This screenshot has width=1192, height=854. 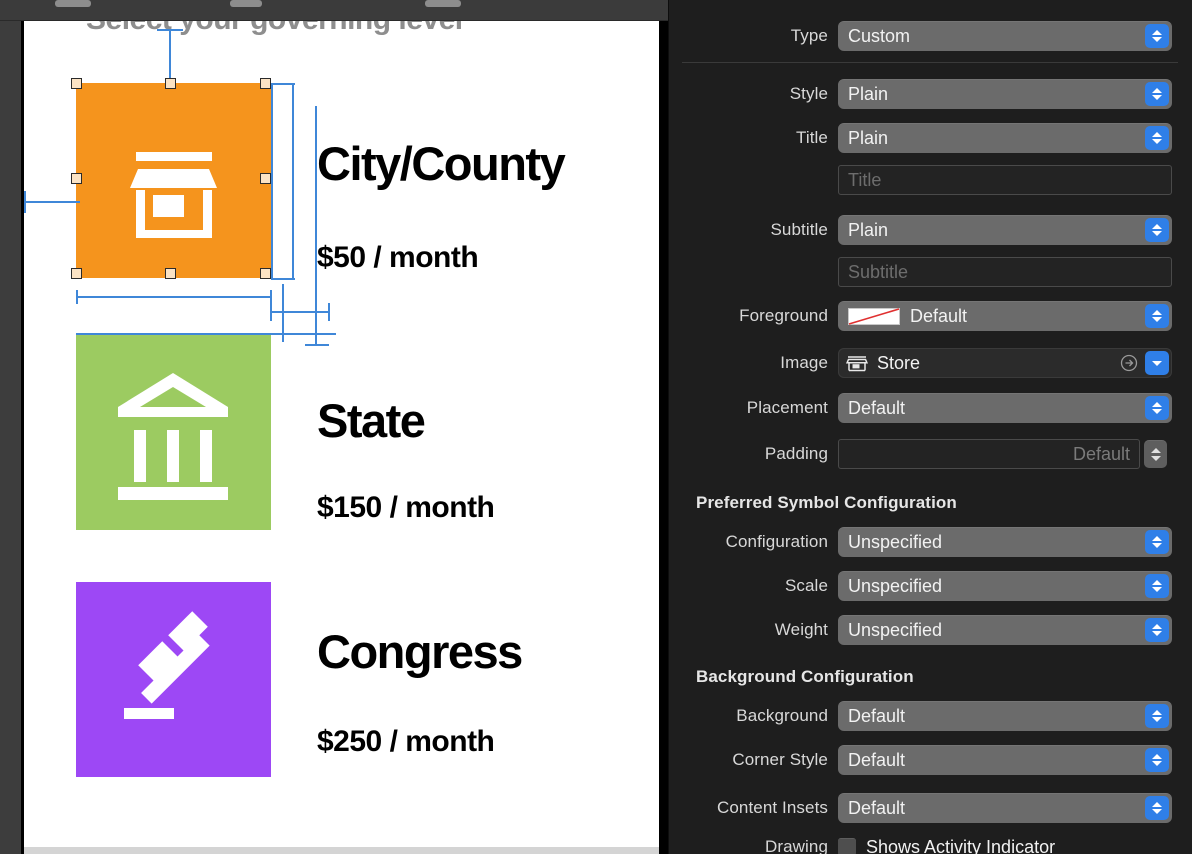 I want to click on field-configuration: Unspecified, so click(x=1005, y=542).